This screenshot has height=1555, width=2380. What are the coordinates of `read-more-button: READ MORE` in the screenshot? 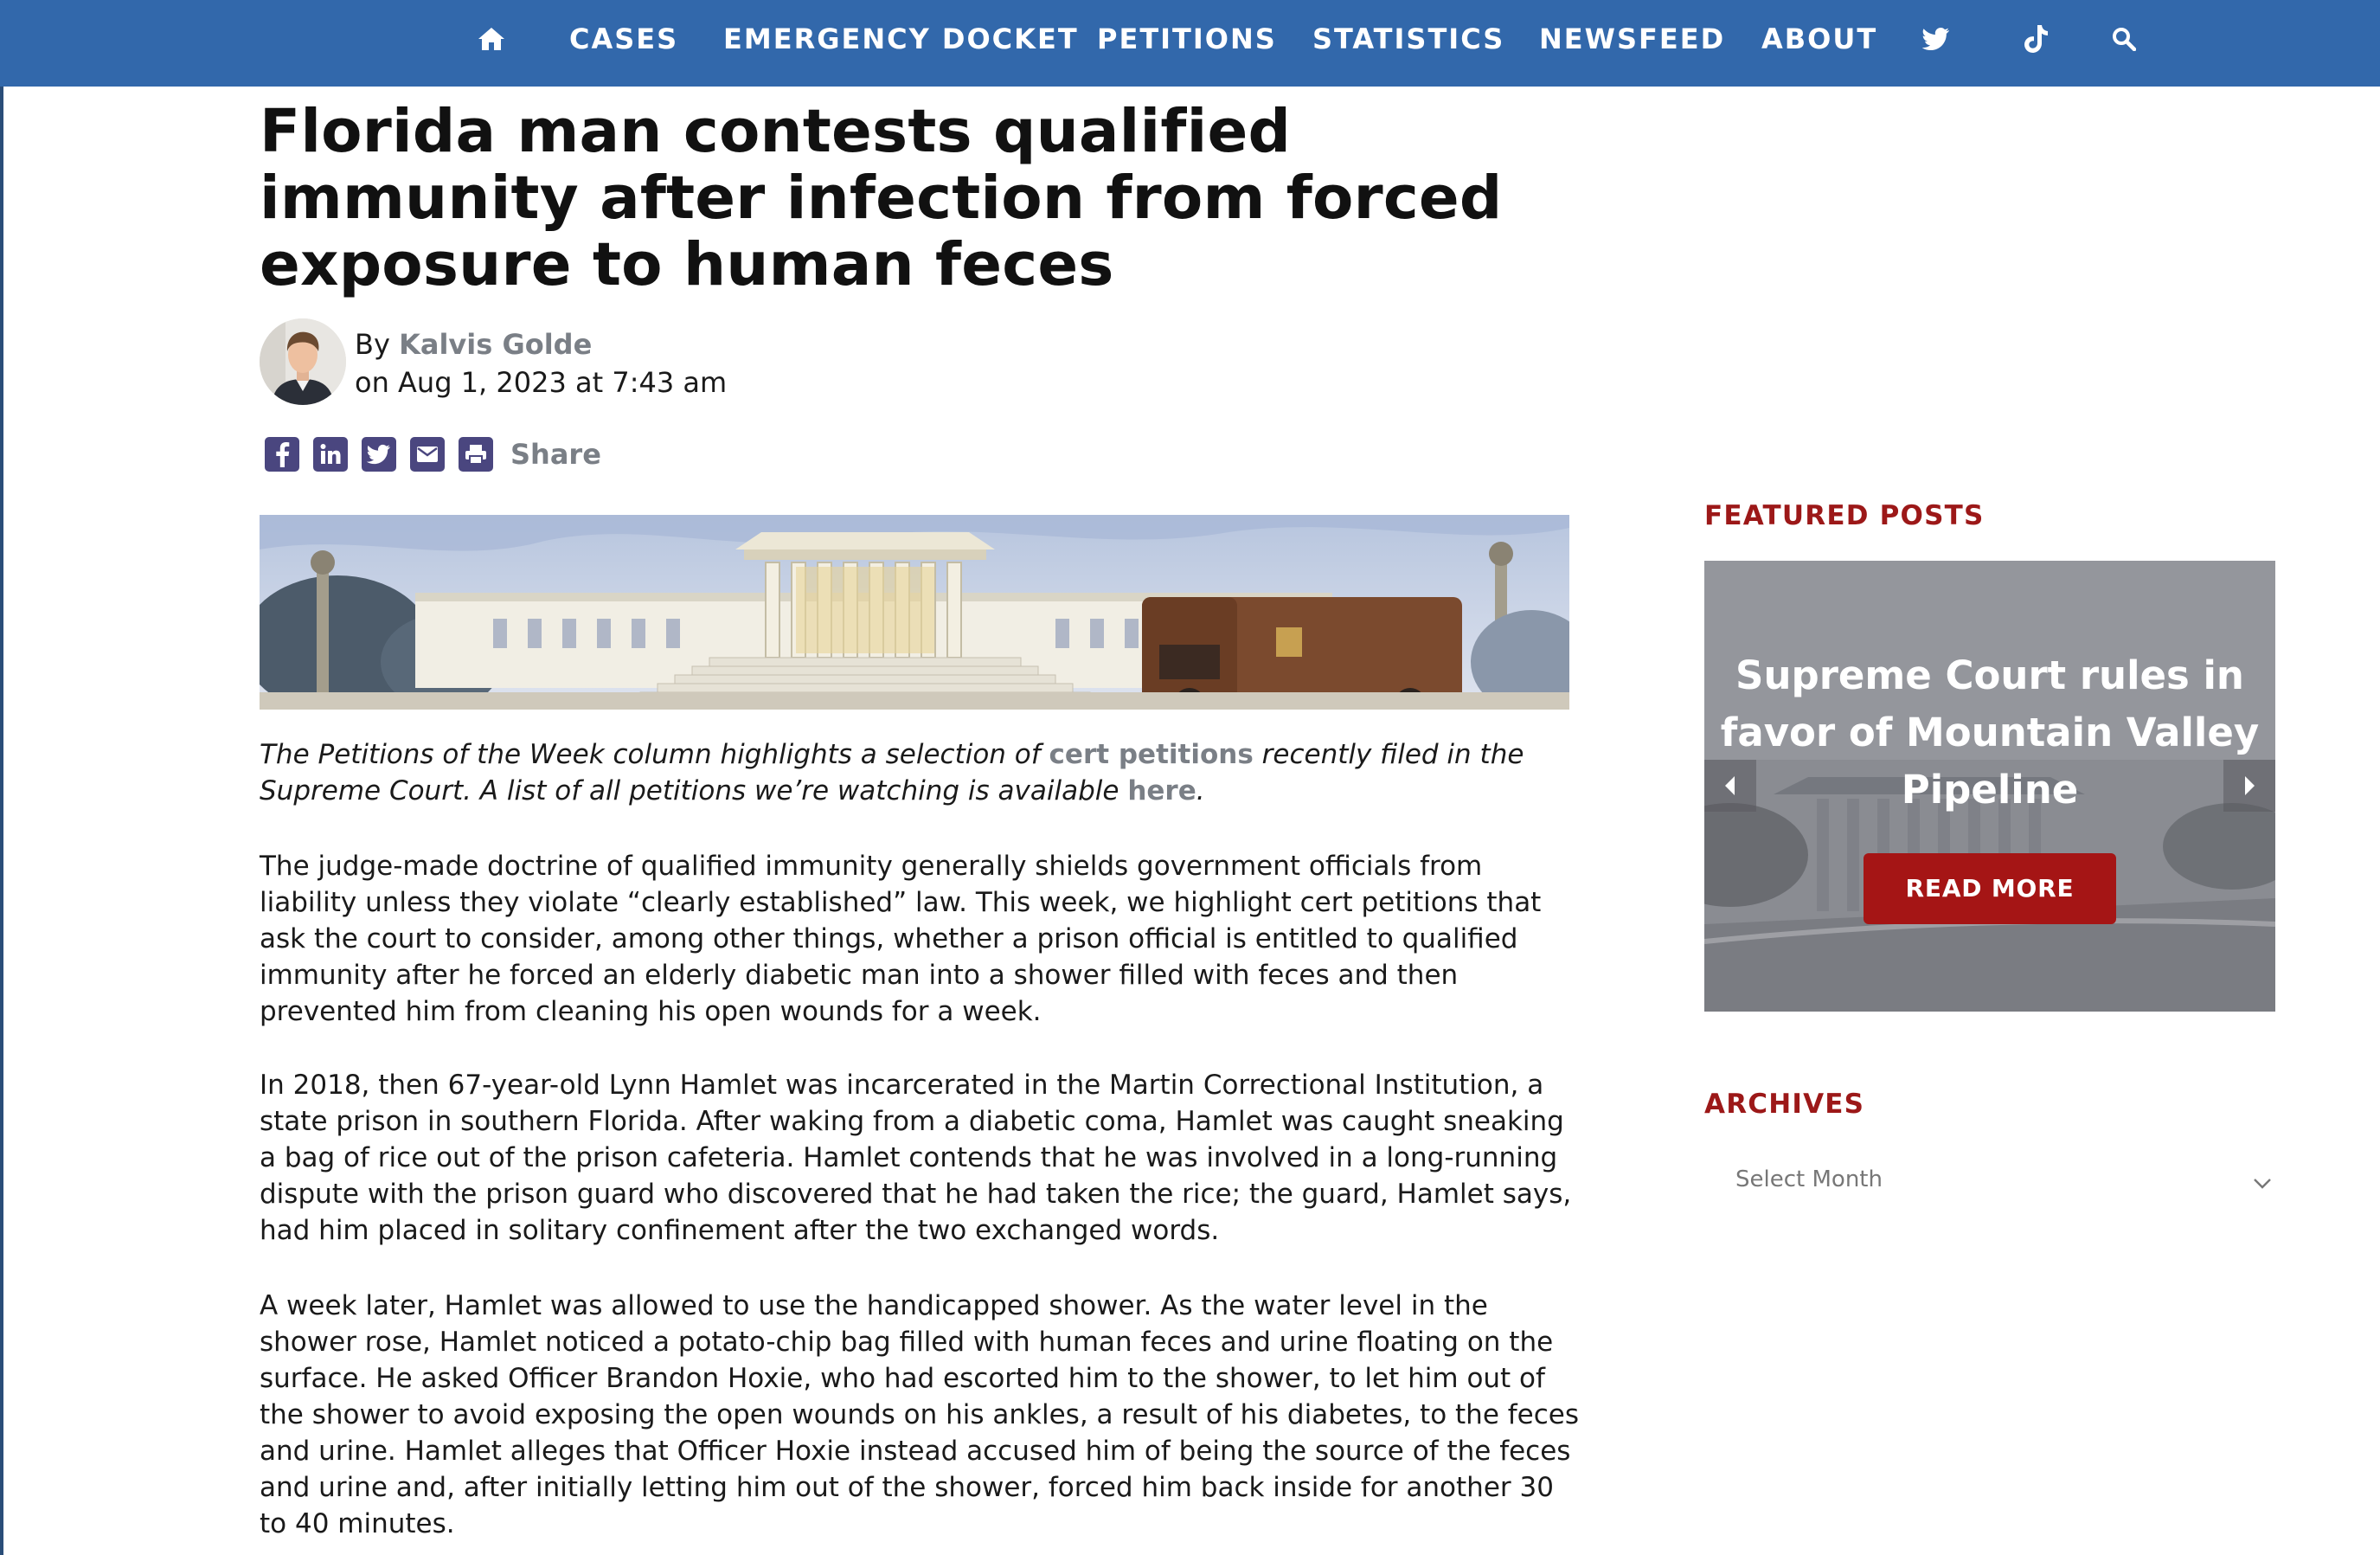 It's located at (1990, 888).